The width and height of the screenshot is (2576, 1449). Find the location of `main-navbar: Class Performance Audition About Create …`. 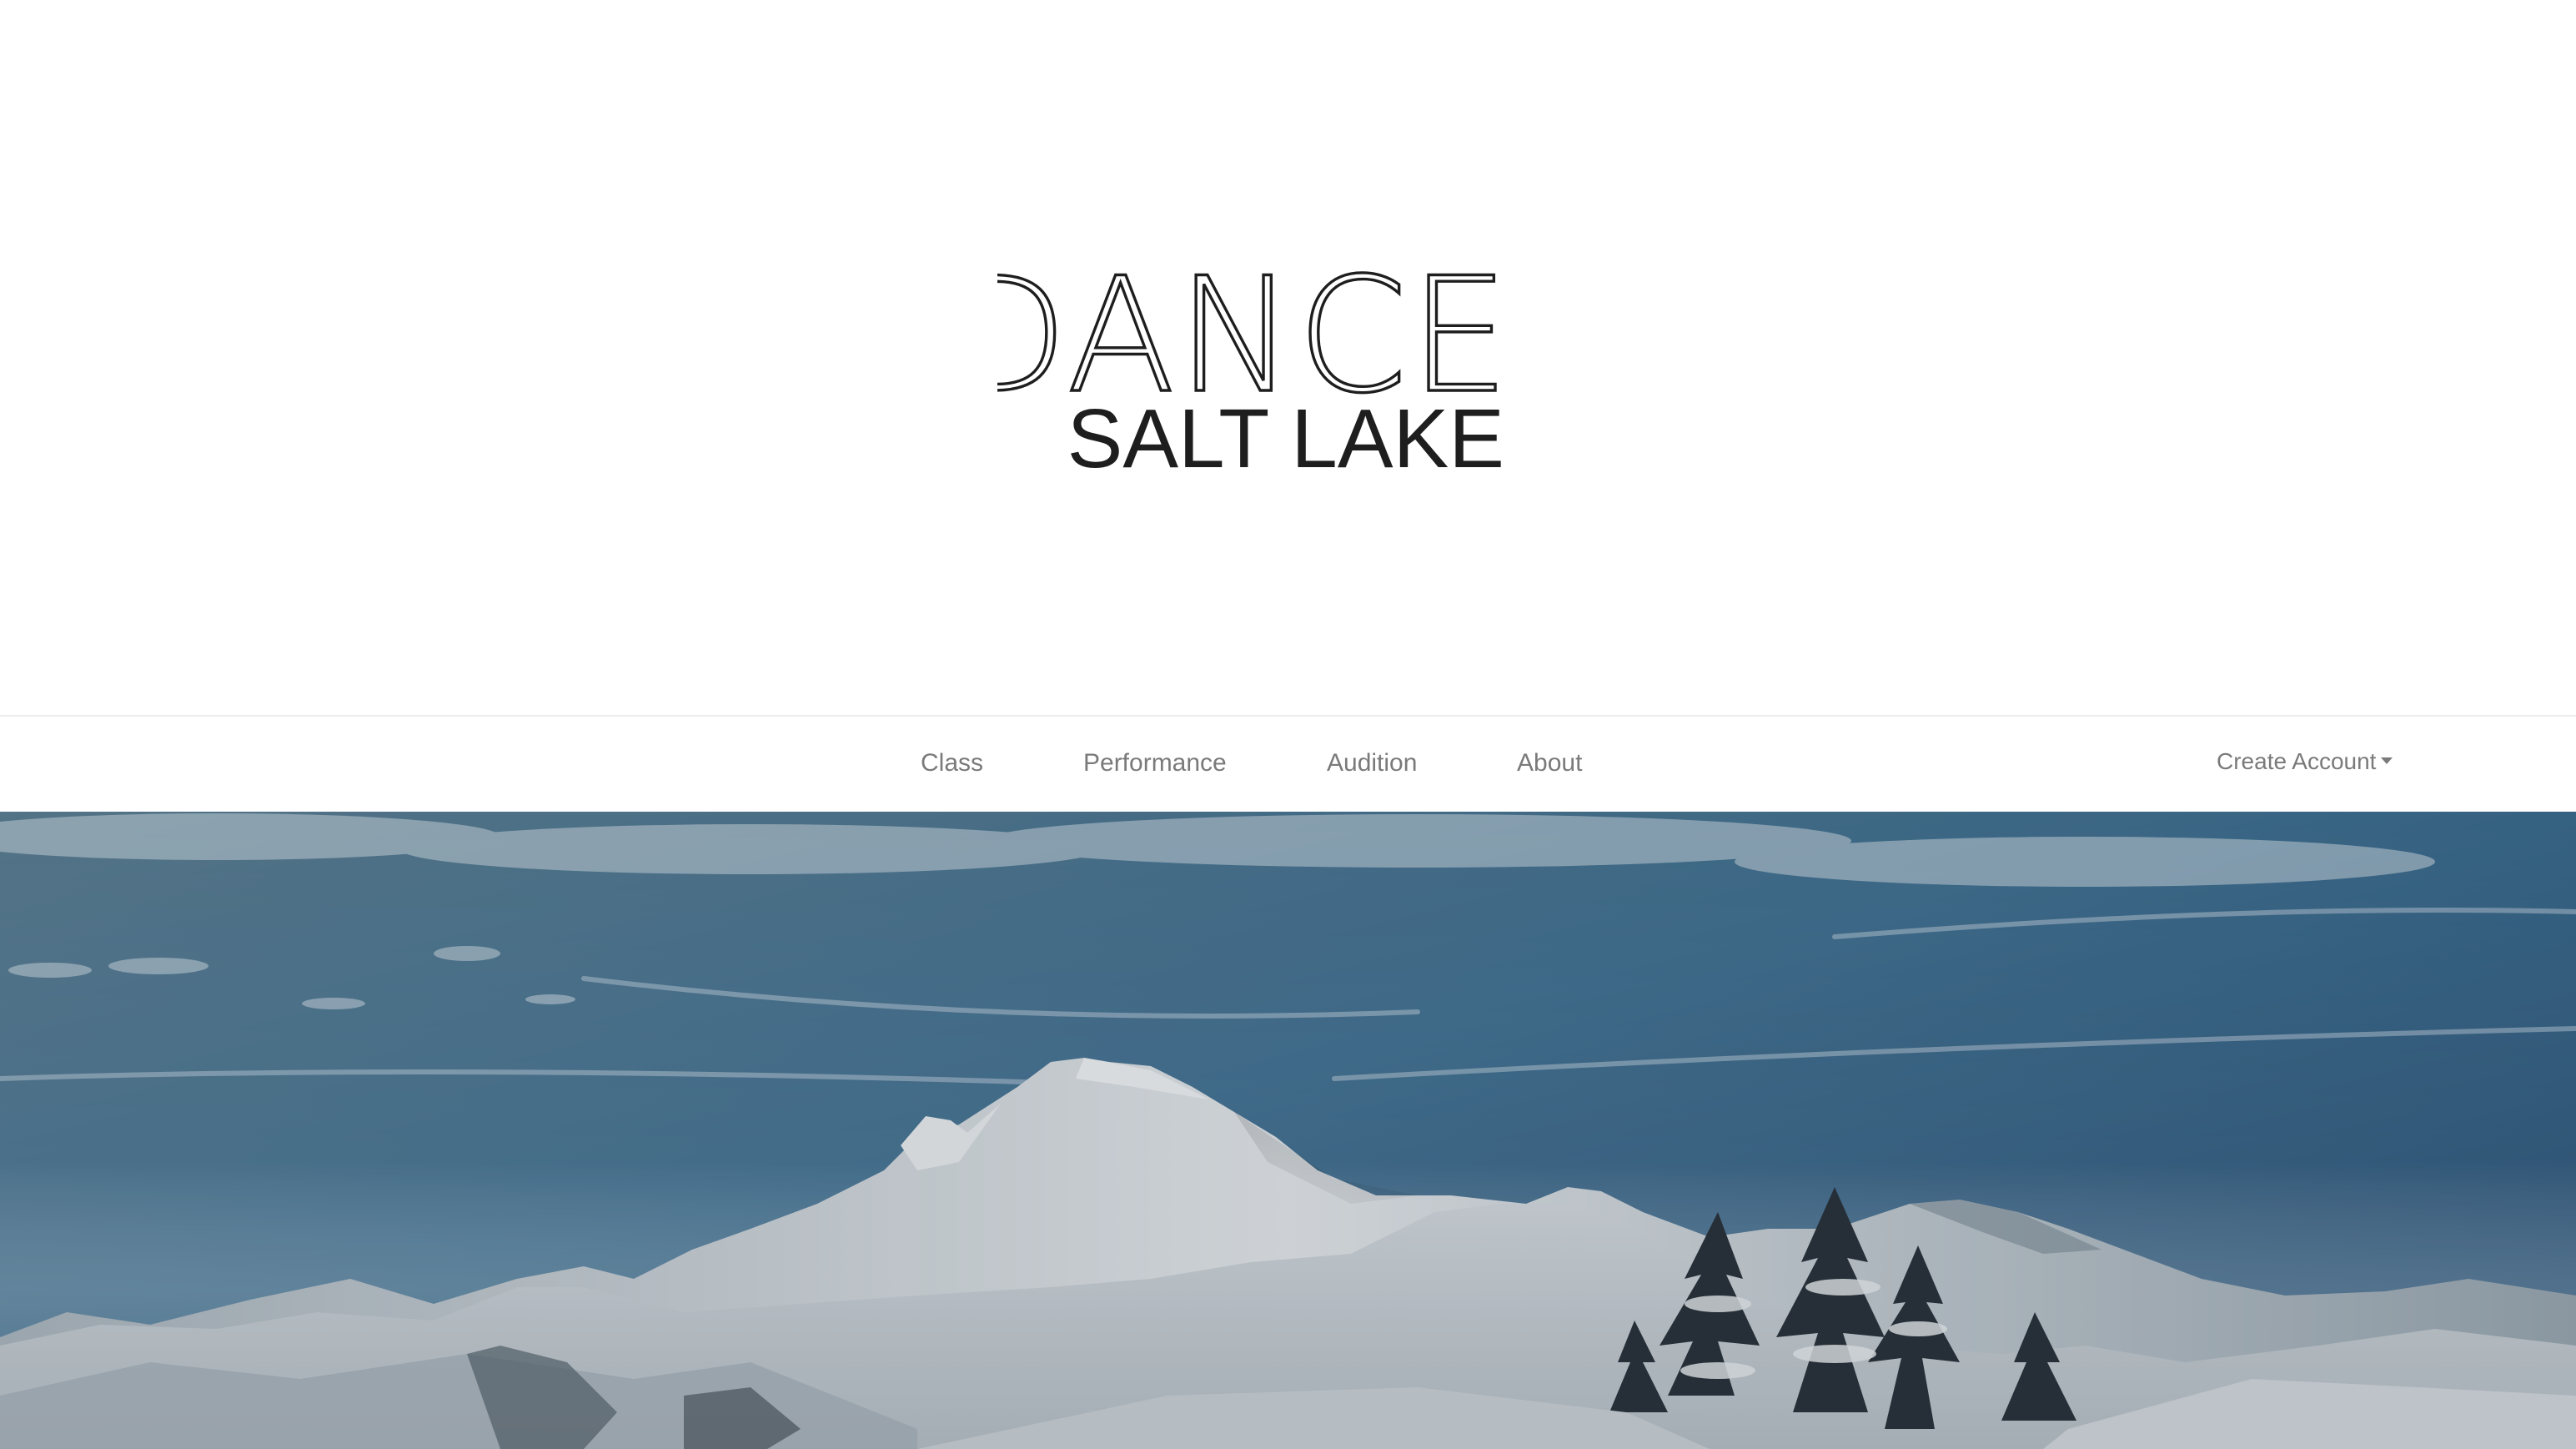

main-navbar: Class Performance Audition About Create … is located at coordinates (1288, 763).